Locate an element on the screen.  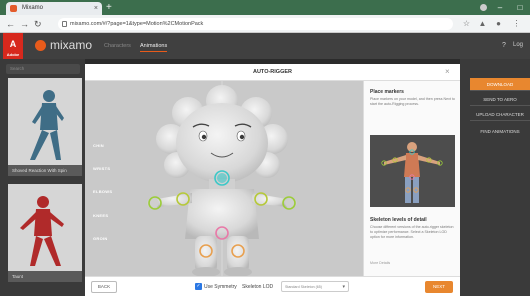
reload-icon: ↻ is located at coordinates (38, 24).